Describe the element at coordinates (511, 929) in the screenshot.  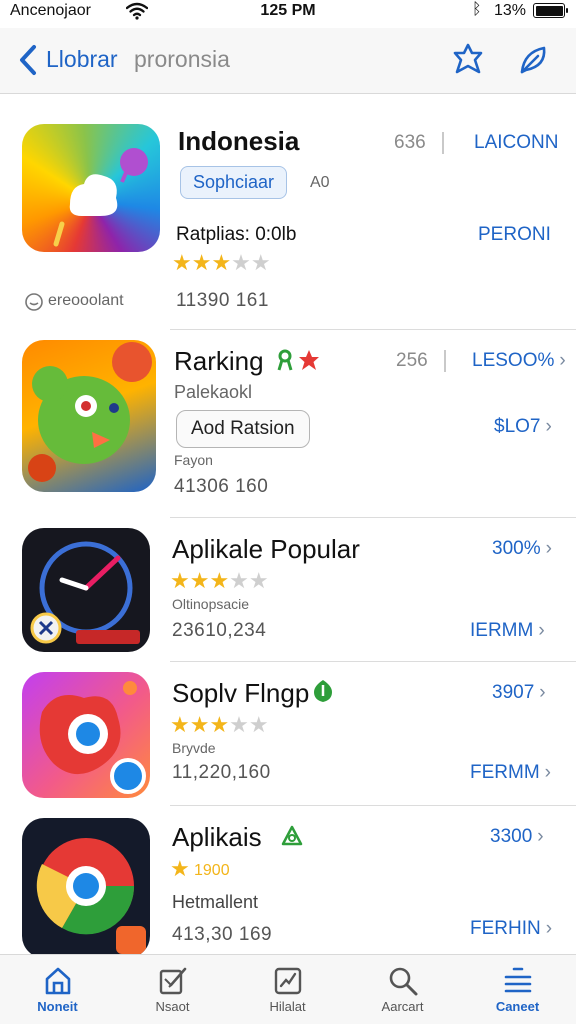
I see `app-action-link: FERHIN ›` at that location.